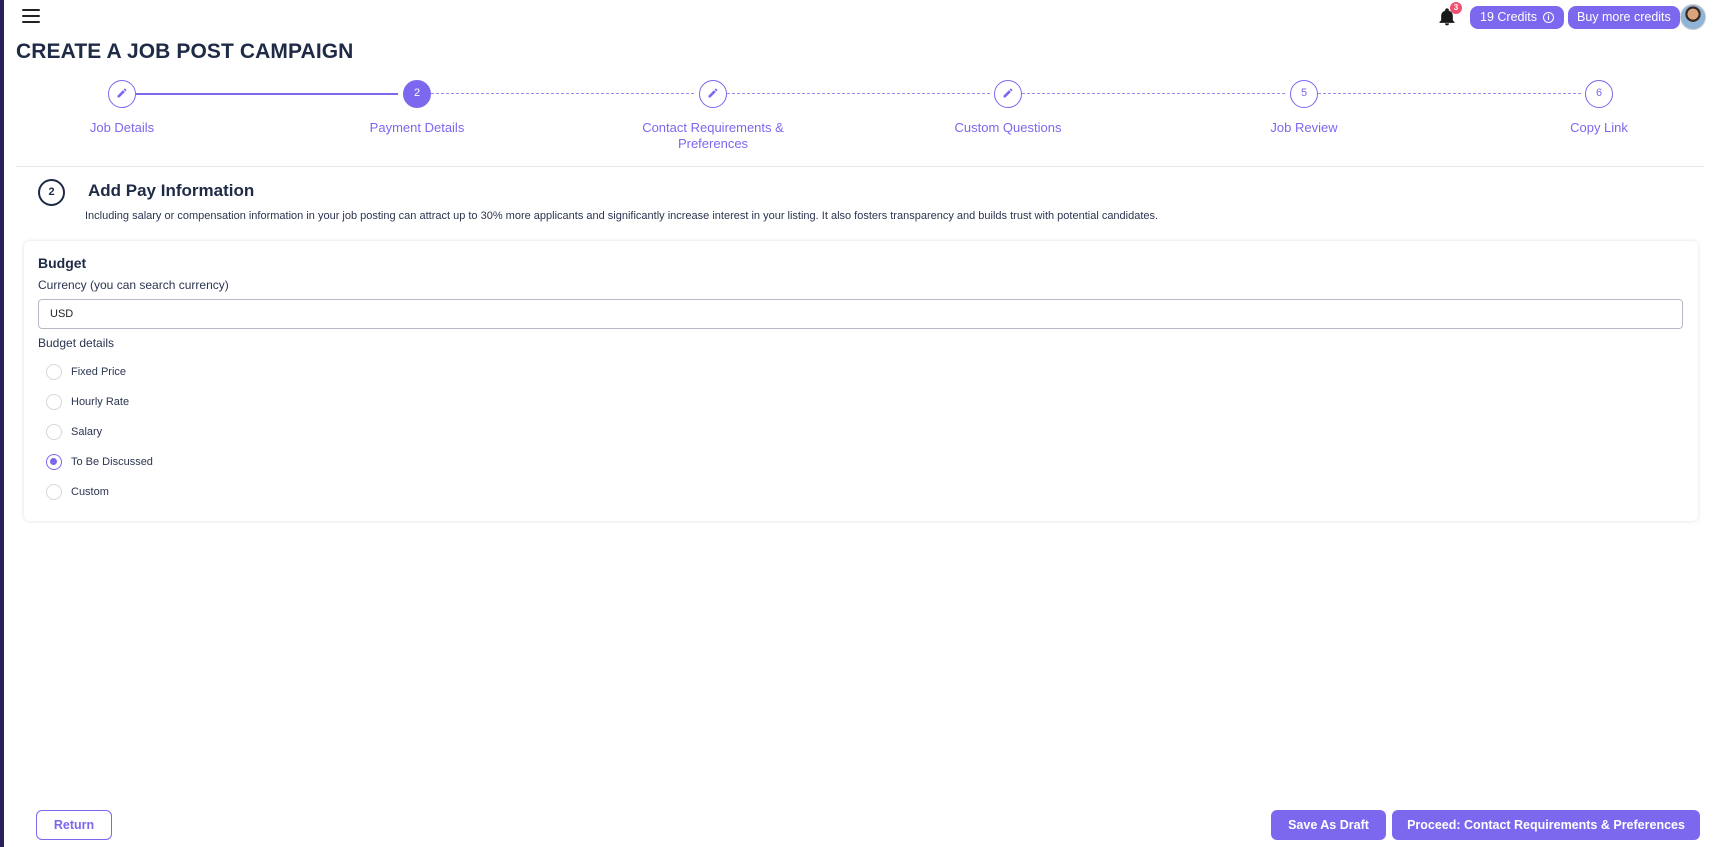 The height and width of the screenshot is (847, 1713). Describe the element at coordinates (90, 492) in the screenshot. I see `radio-label: Custom` at that location.